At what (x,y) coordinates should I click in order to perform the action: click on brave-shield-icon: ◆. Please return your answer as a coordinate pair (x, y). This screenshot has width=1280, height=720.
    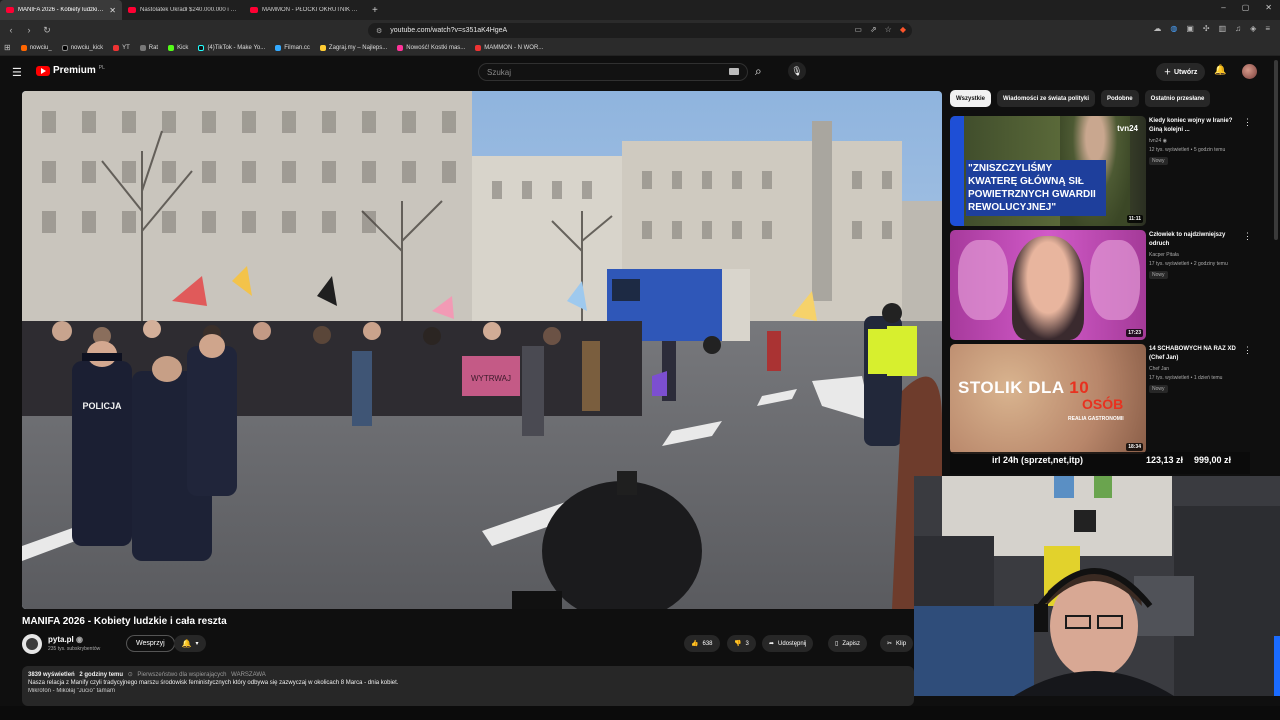
    Looking at the image, I should click on (903, 29).